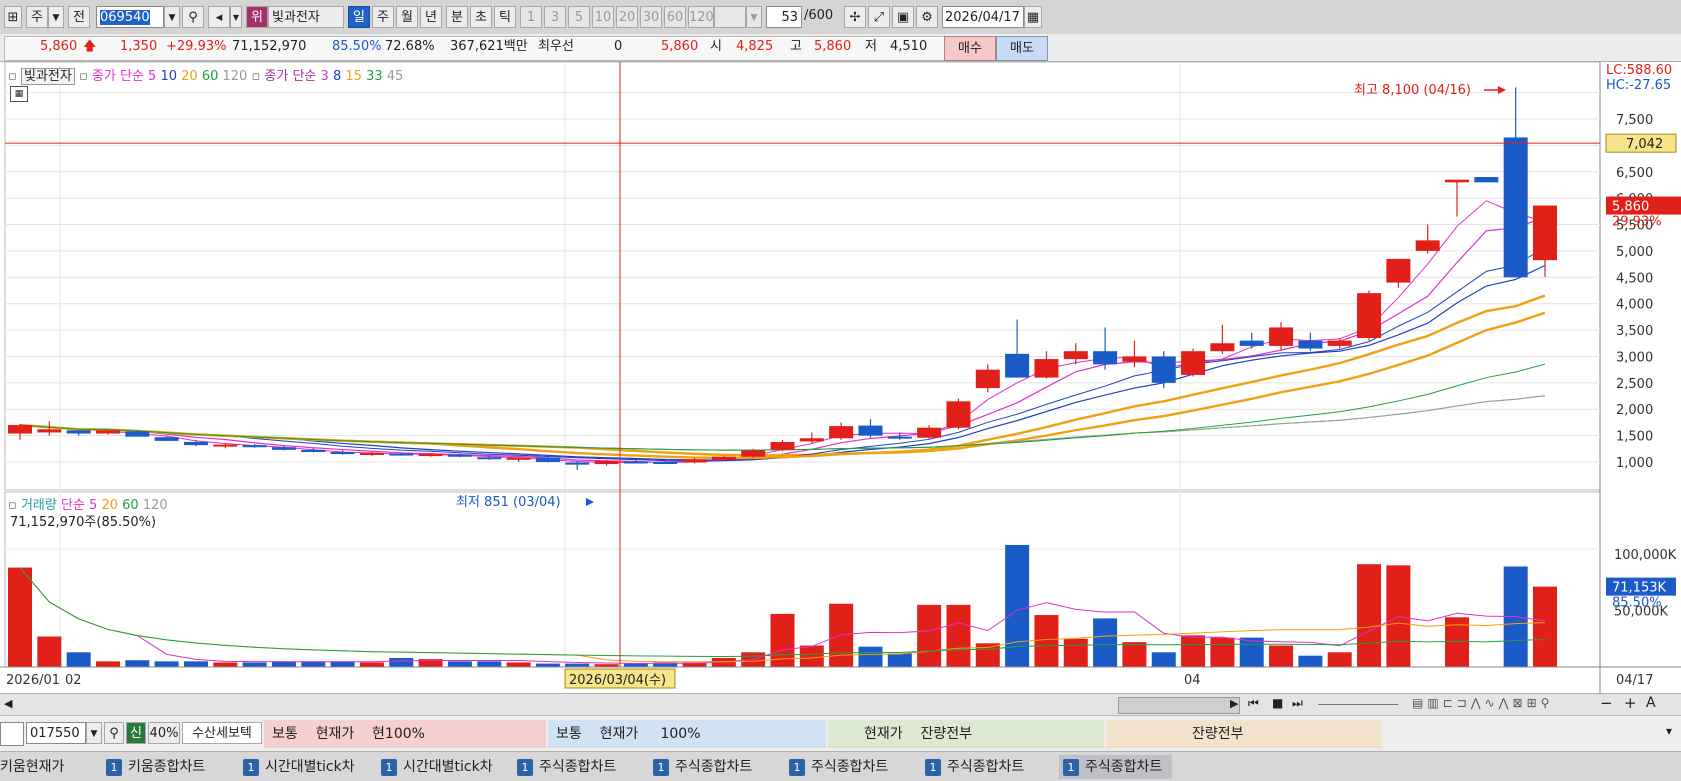 The image size is (1681, 781). Describe the element at coordinates (569, 734) in the screenshot. I see `panel2-type: 보통` at that location.